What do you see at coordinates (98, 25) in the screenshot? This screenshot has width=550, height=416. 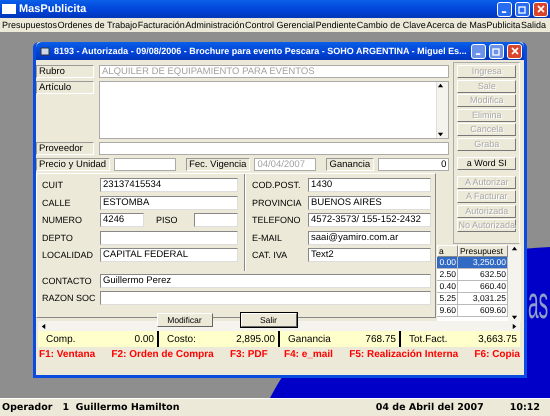 I see `menu-item: Ordenes de Trabajo` at bounding box center [98, 25].